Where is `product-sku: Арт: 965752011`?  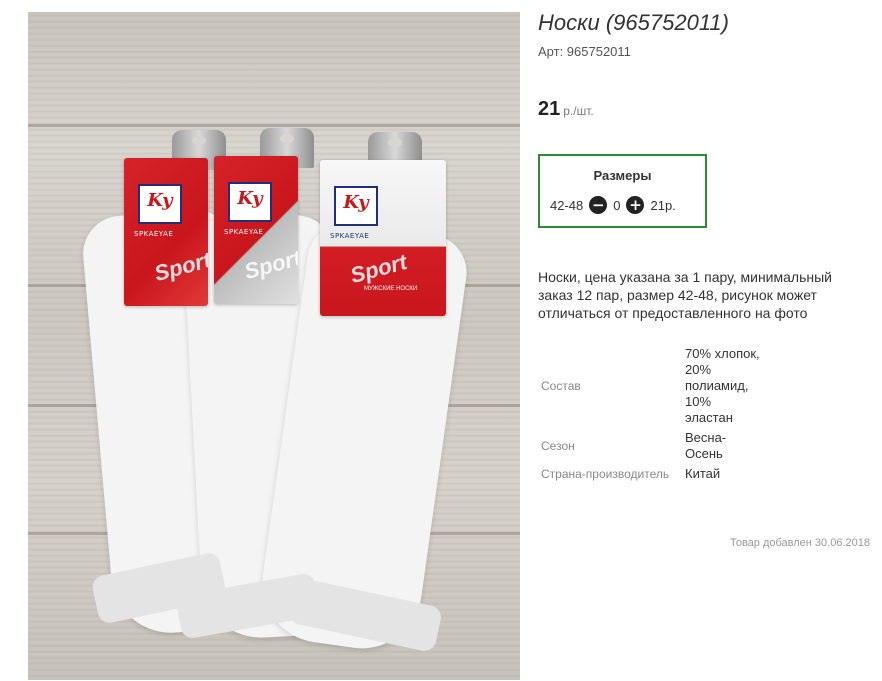
product-sku: Арт: 965752011 is located at coordinates (584, 51).